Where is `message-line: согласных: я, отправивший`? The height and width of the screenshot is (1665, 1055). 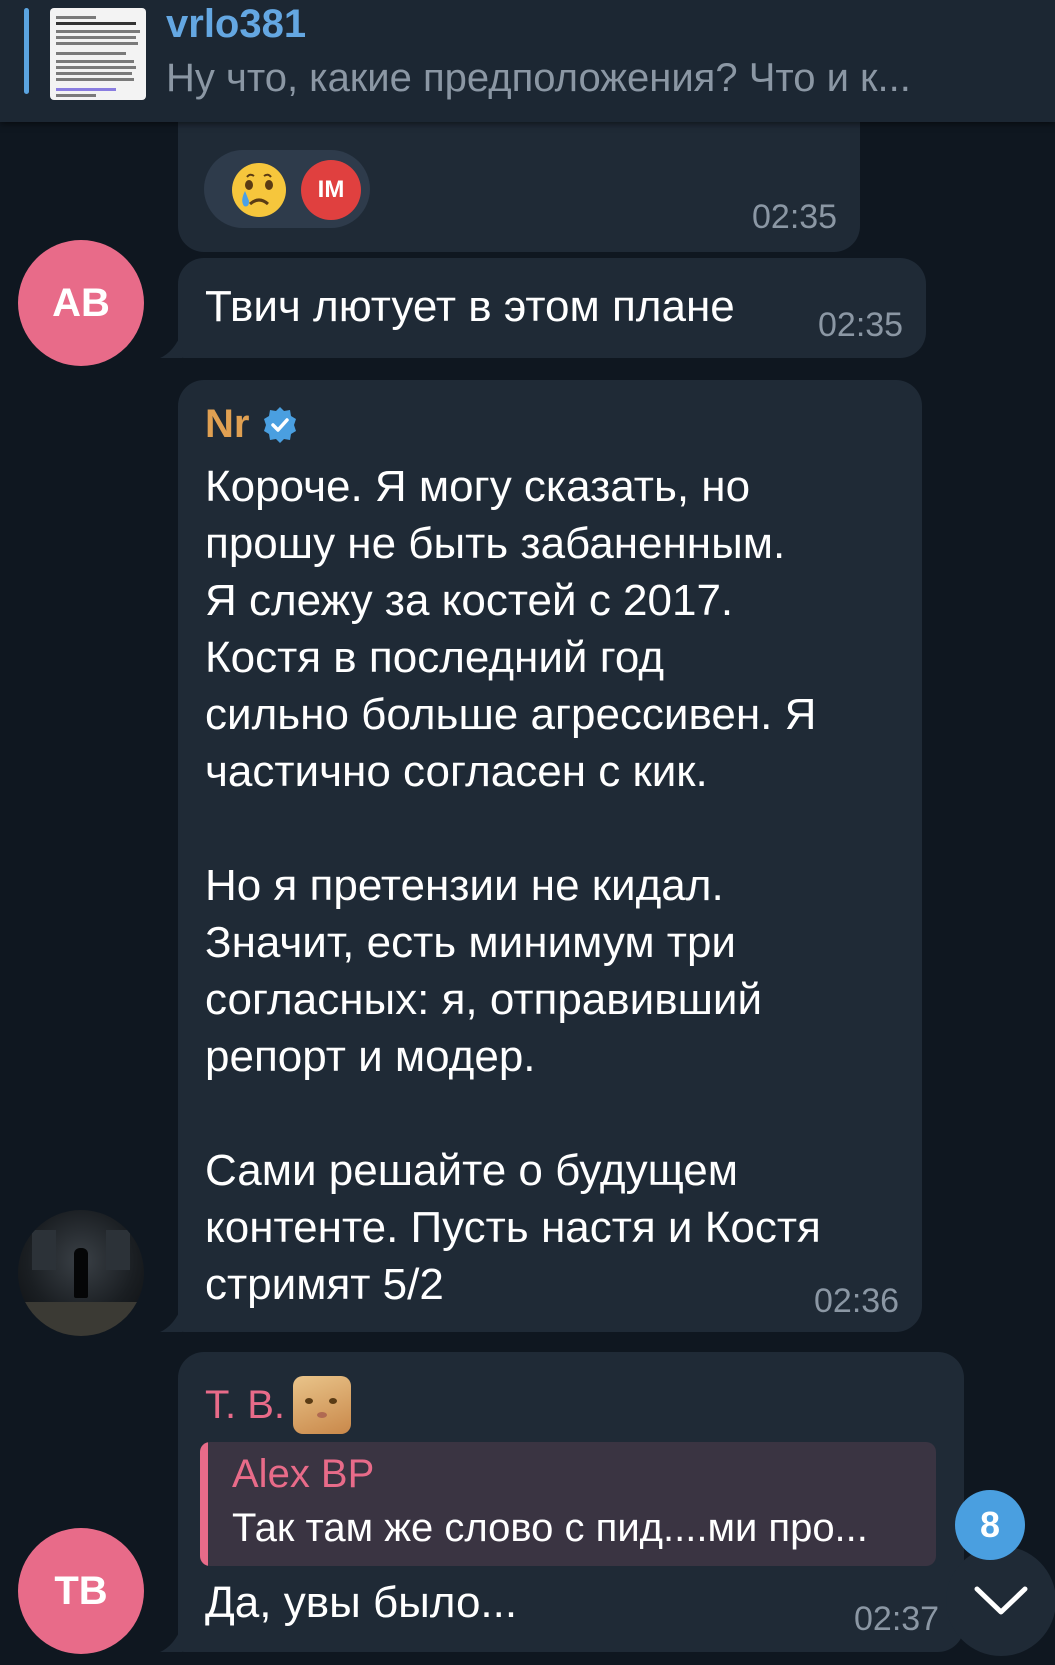 message-line: согласных: я, отправивший is located at coordinates (484, 999).